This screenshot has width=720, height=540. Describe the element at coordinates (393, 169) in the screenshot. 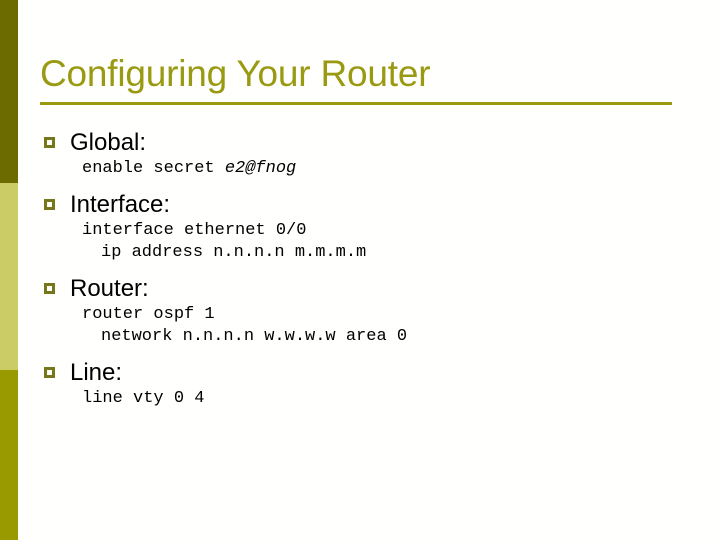

I see `code-line-global-0: enable secret e2@fnog` at that location.